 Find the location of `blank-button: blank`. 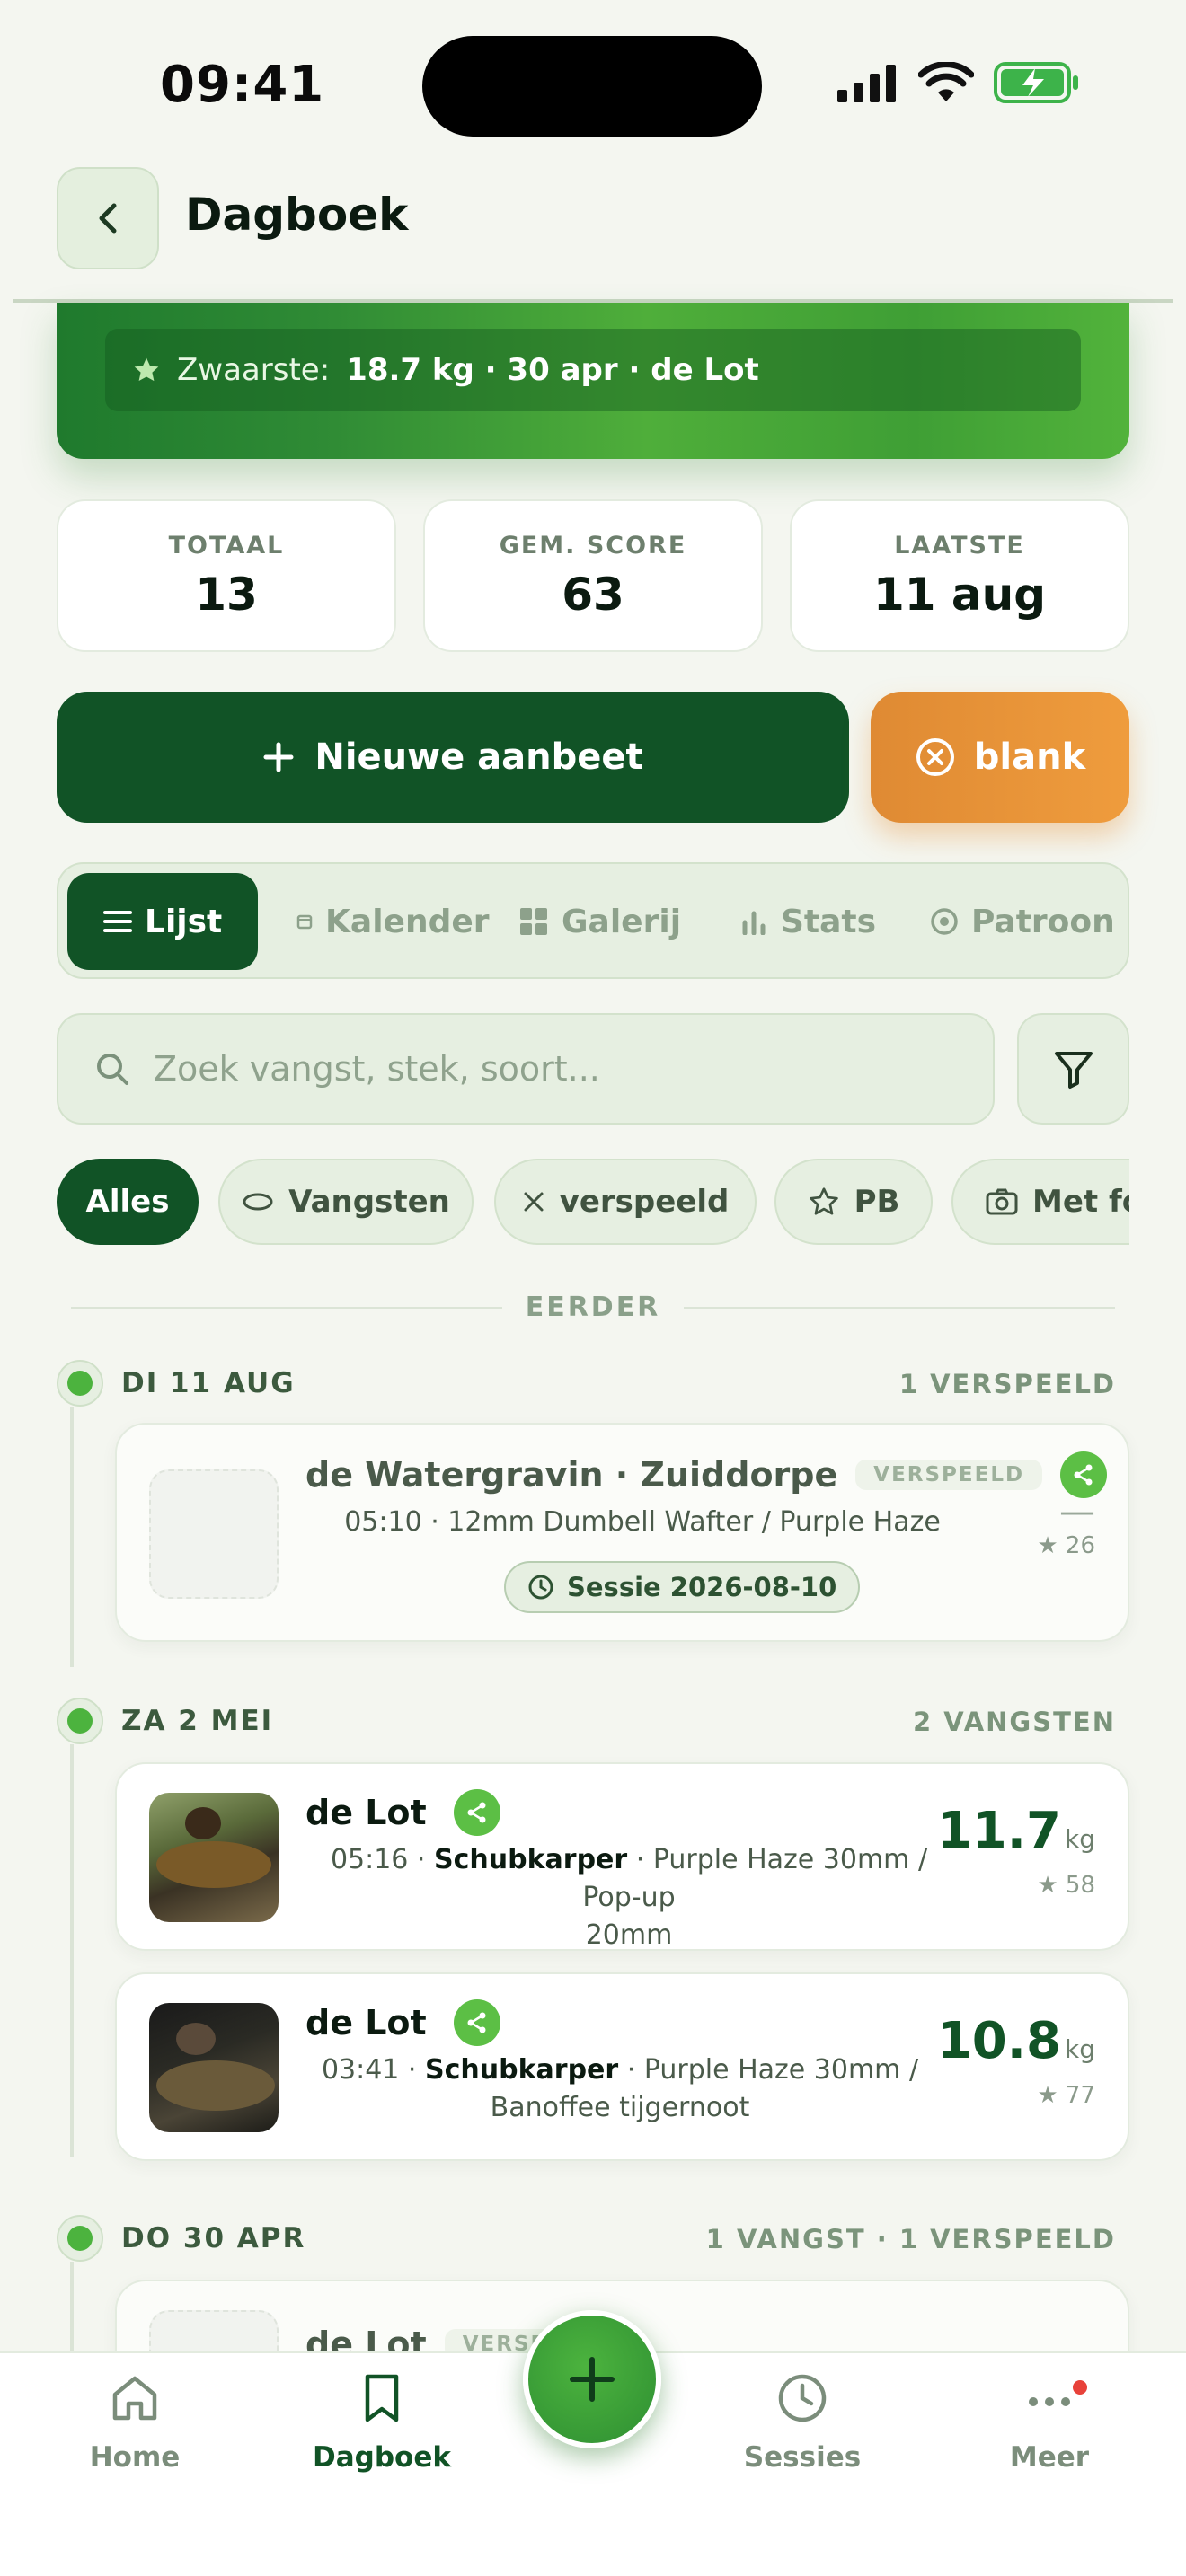

blank-button: blank is located at coordinates (1000, 757).